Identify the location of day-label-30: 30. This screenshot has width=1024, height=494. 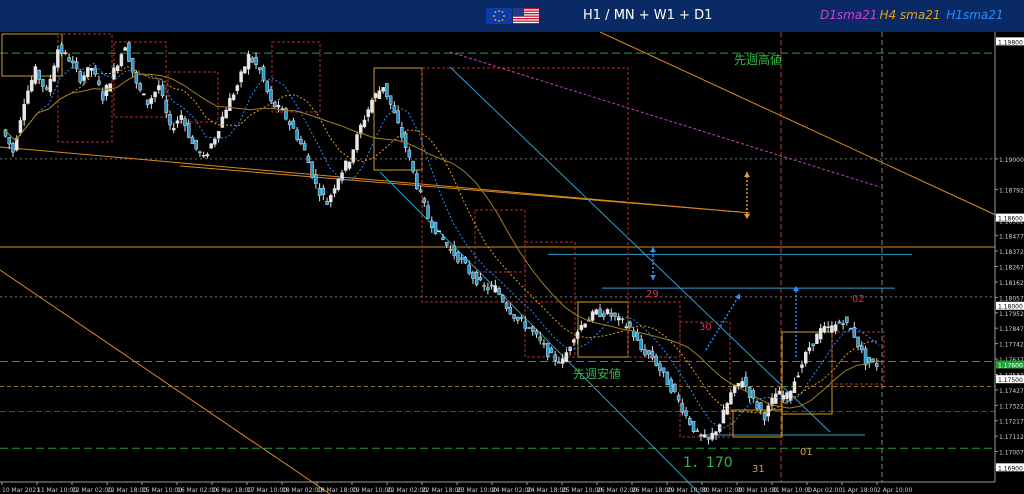
(705, 327).